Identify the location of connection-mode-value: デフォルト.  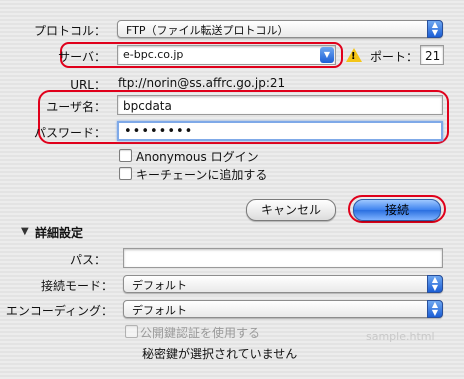
(159, 285).